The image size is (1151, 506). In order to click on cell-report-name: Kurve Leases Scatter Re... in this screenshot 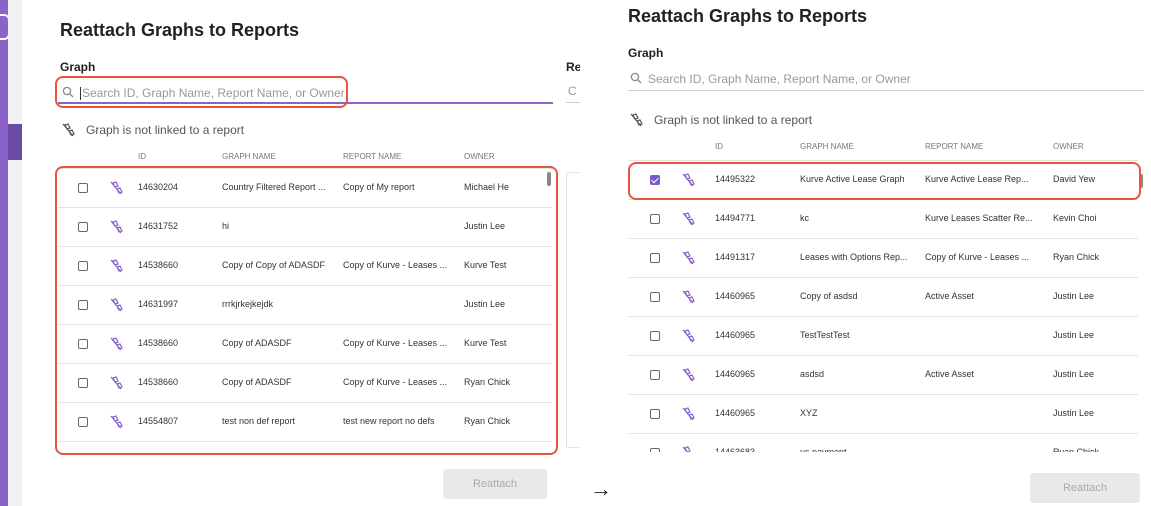, I will do `click(979, 218)`.